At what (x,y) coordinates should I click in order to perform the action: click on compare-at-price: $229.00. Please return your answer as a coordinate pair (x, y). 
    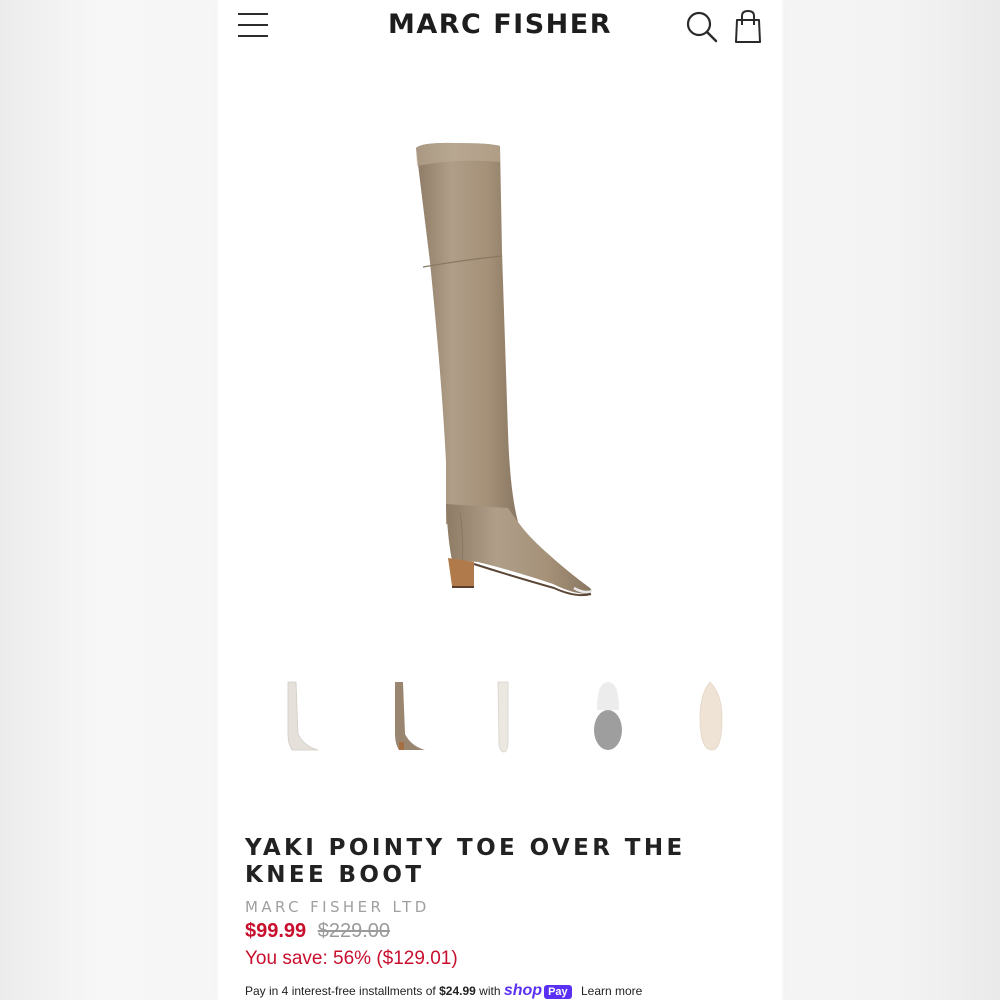
    Looking at the image, I should click on (354, 931).